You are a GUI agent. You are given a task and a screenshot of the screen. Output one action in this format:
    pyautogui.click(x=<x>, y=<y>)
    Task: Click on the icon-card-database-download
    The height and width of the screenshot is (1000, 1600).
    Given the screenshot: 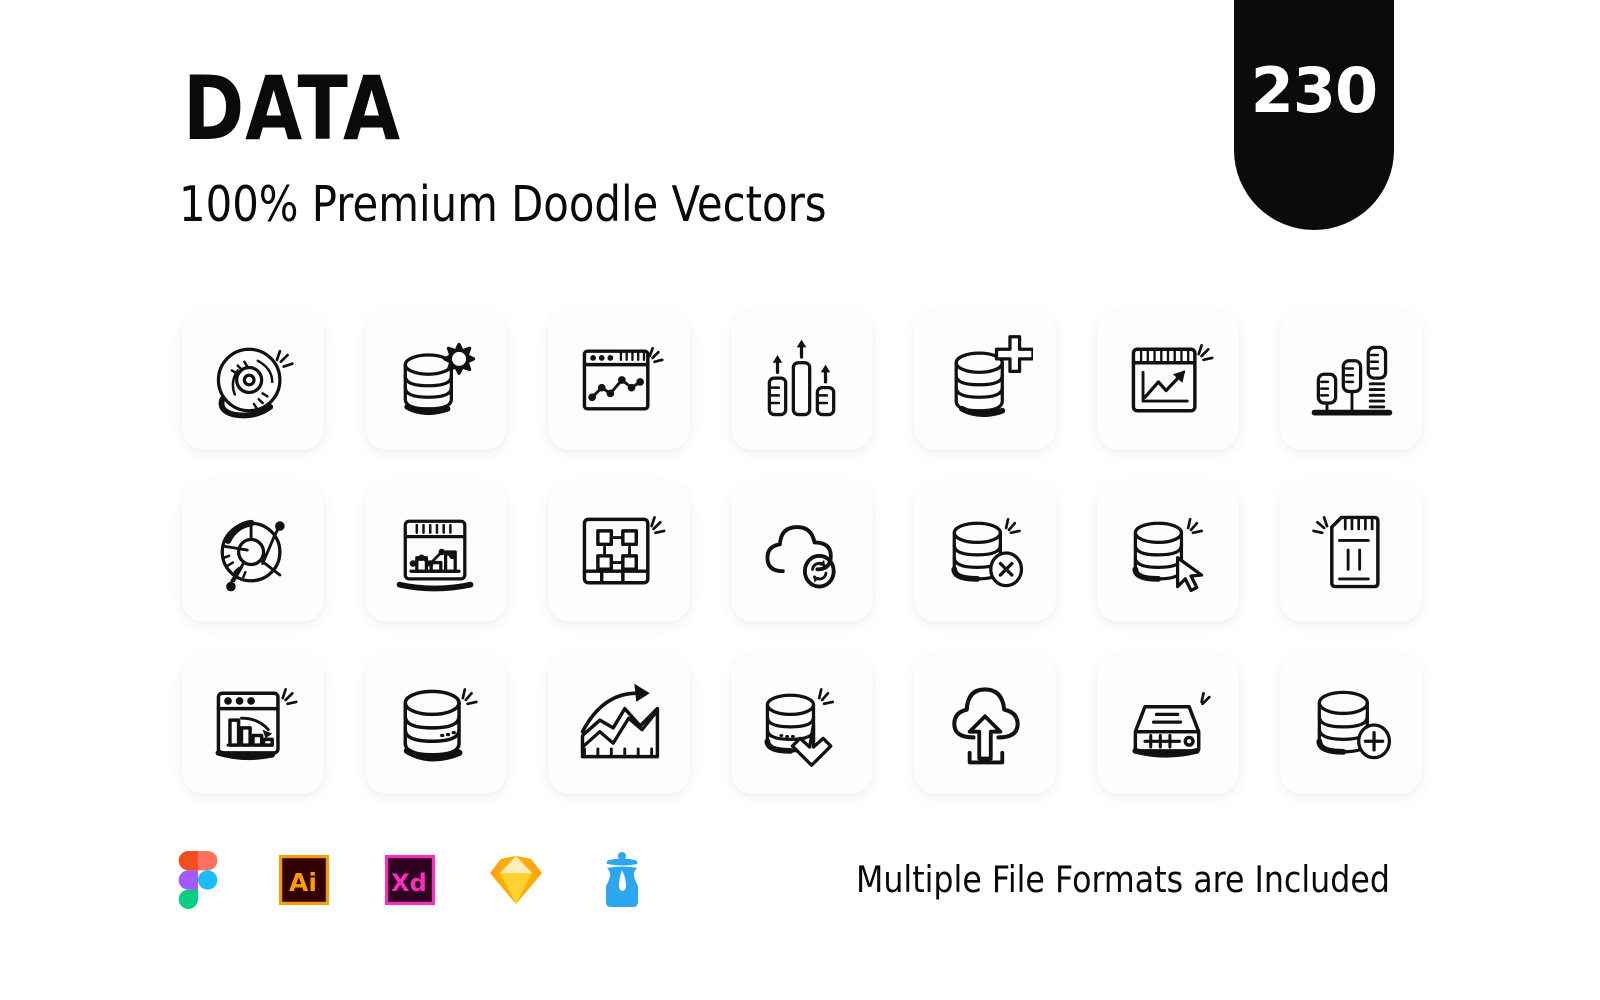 What is the action you would take?
    pyautogui.click(x=802, y=724)
    